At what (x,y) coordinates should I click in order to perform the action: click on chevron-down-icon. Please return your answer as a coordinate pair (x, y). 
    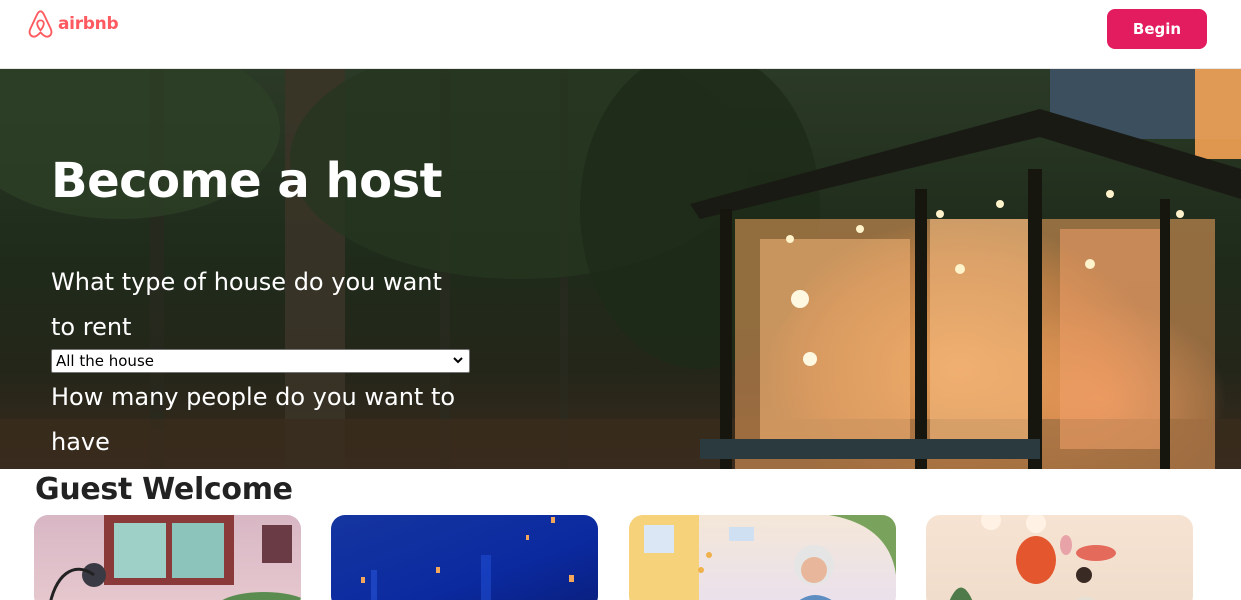
    Looking at the image, I should click on (458, 360).